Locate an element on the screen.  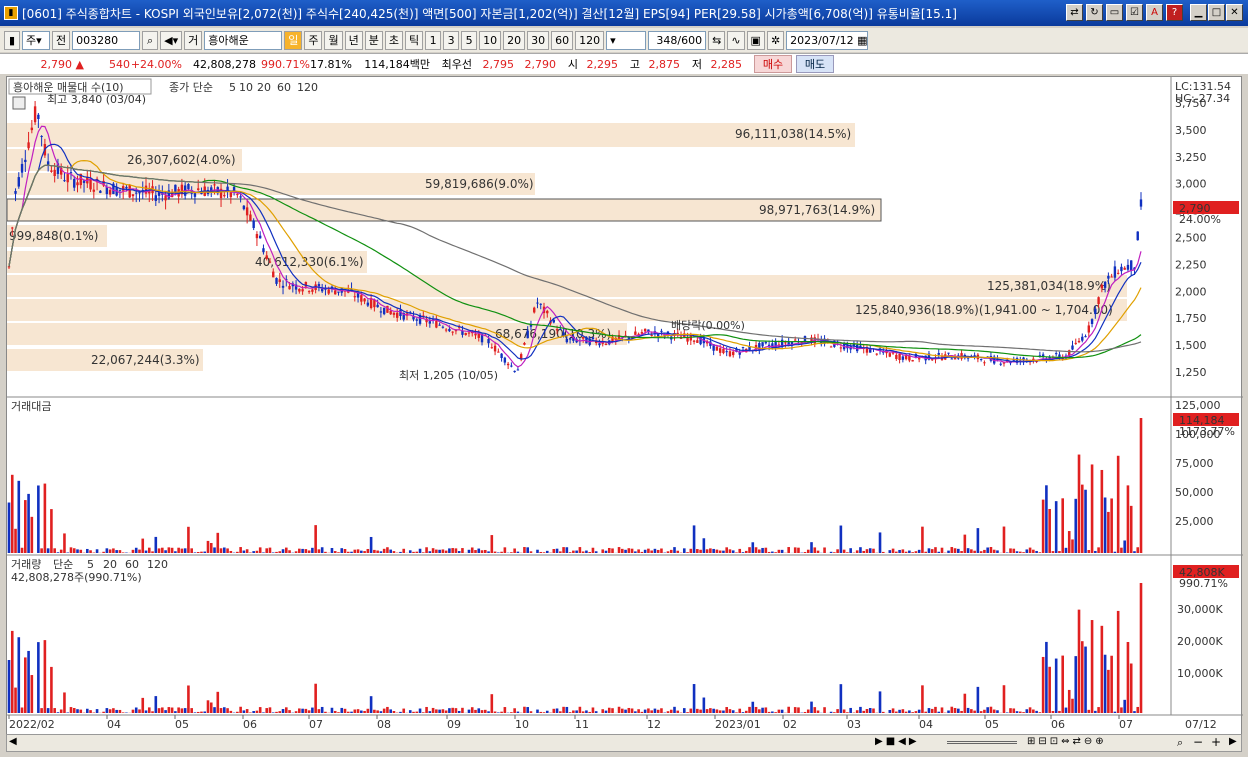
scroll-left-icon: ◀ is located at coordinates (13, 741).